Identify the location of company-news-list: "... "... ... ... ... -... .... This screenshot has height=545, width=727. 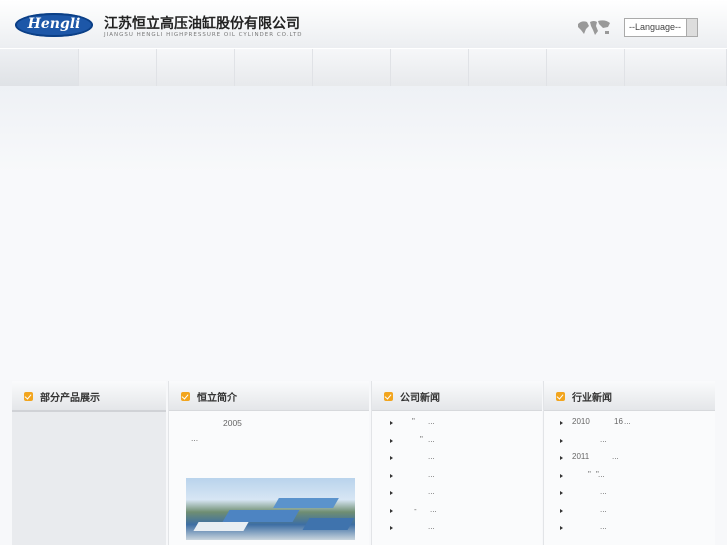
(465, 478).